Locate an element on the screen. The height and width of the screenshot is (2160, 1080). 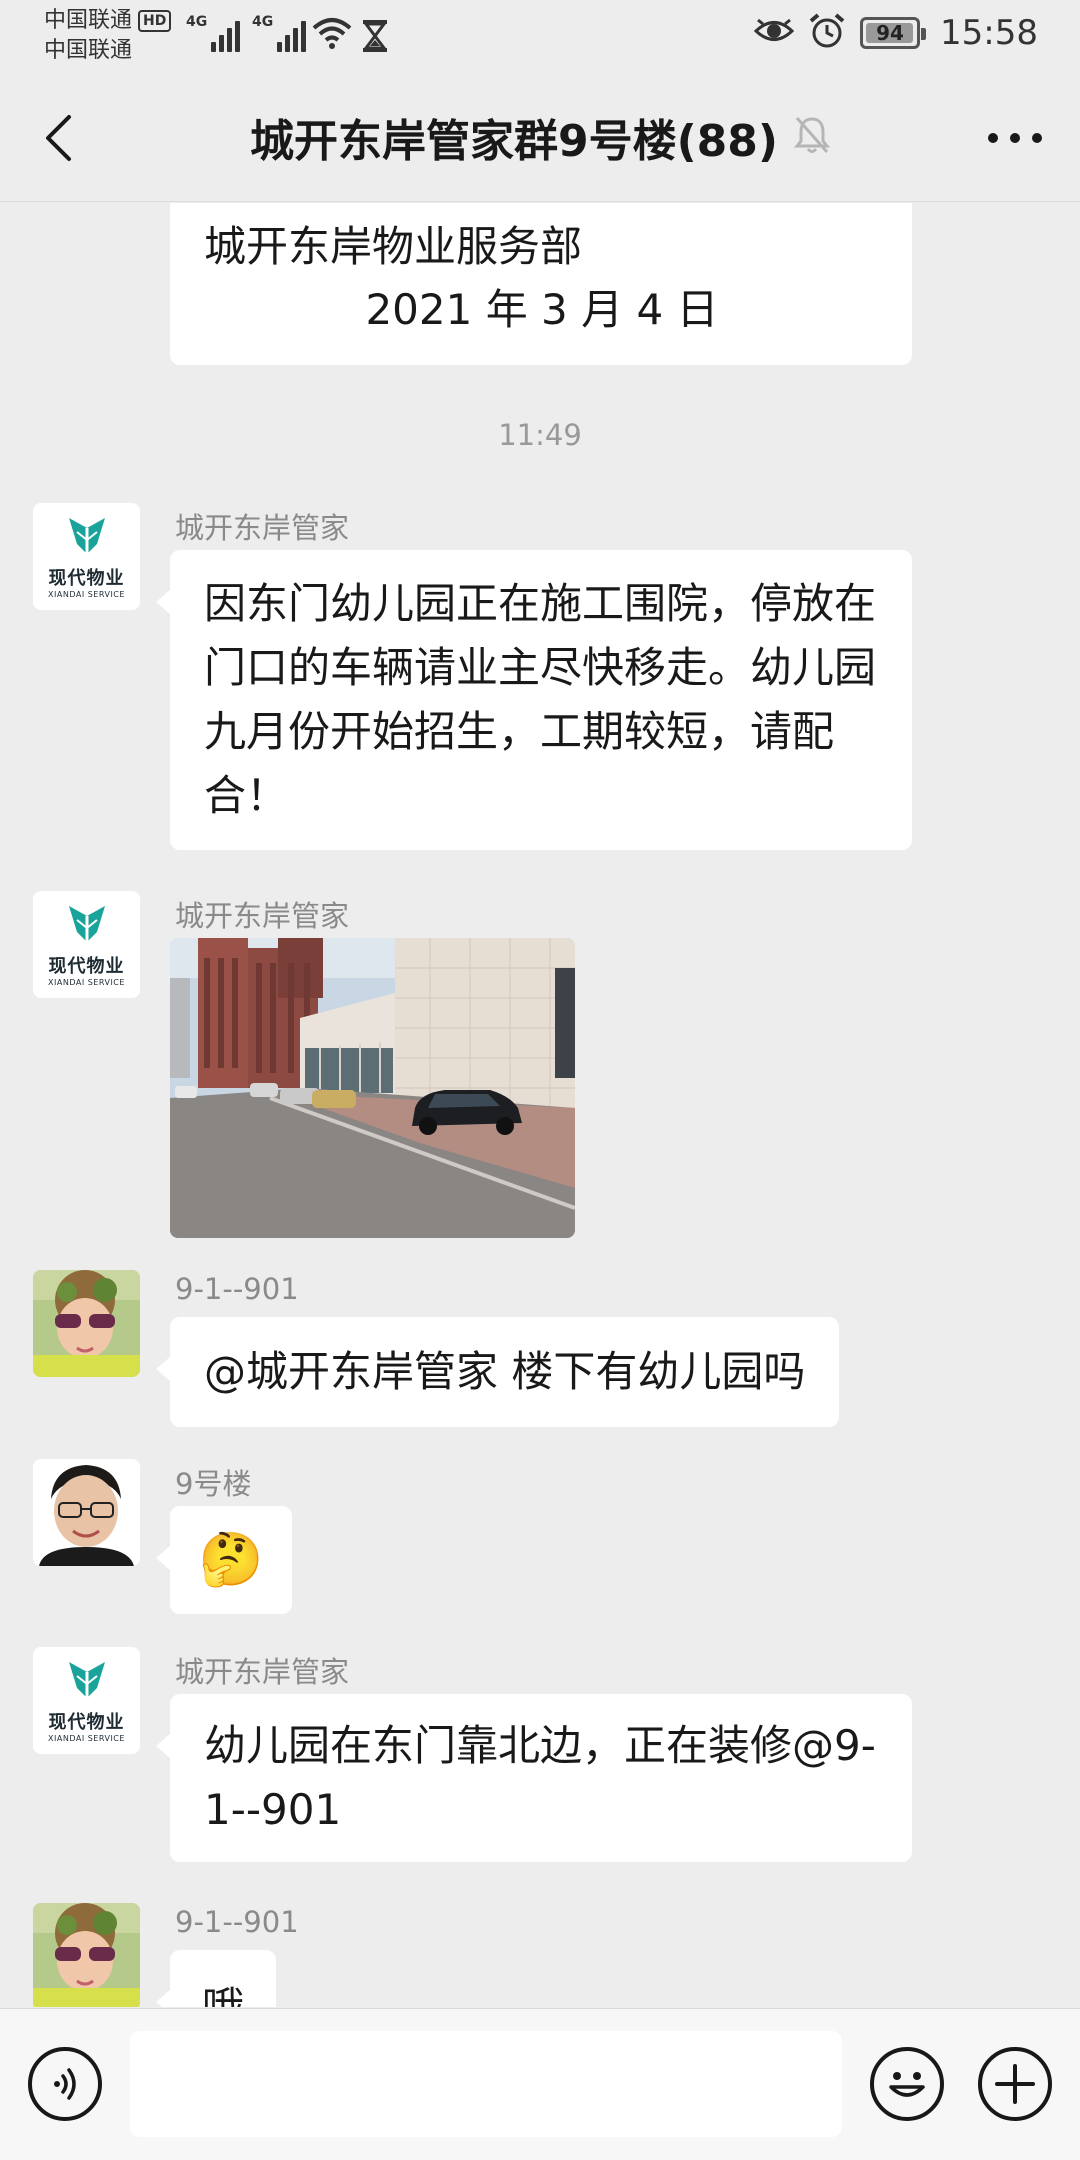
status-time: 15:58 is located at coordinates (989, 33).